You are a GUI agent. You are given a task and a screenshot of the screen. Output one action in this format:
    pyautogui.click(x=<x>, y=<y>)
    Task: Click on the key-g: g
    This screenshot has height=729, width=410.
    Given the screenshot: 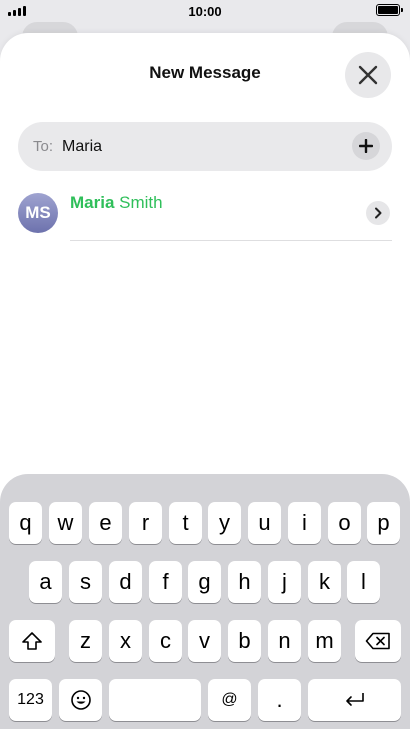 What is the action you would take?
    pyautogui.click(x=204, y=582)
    